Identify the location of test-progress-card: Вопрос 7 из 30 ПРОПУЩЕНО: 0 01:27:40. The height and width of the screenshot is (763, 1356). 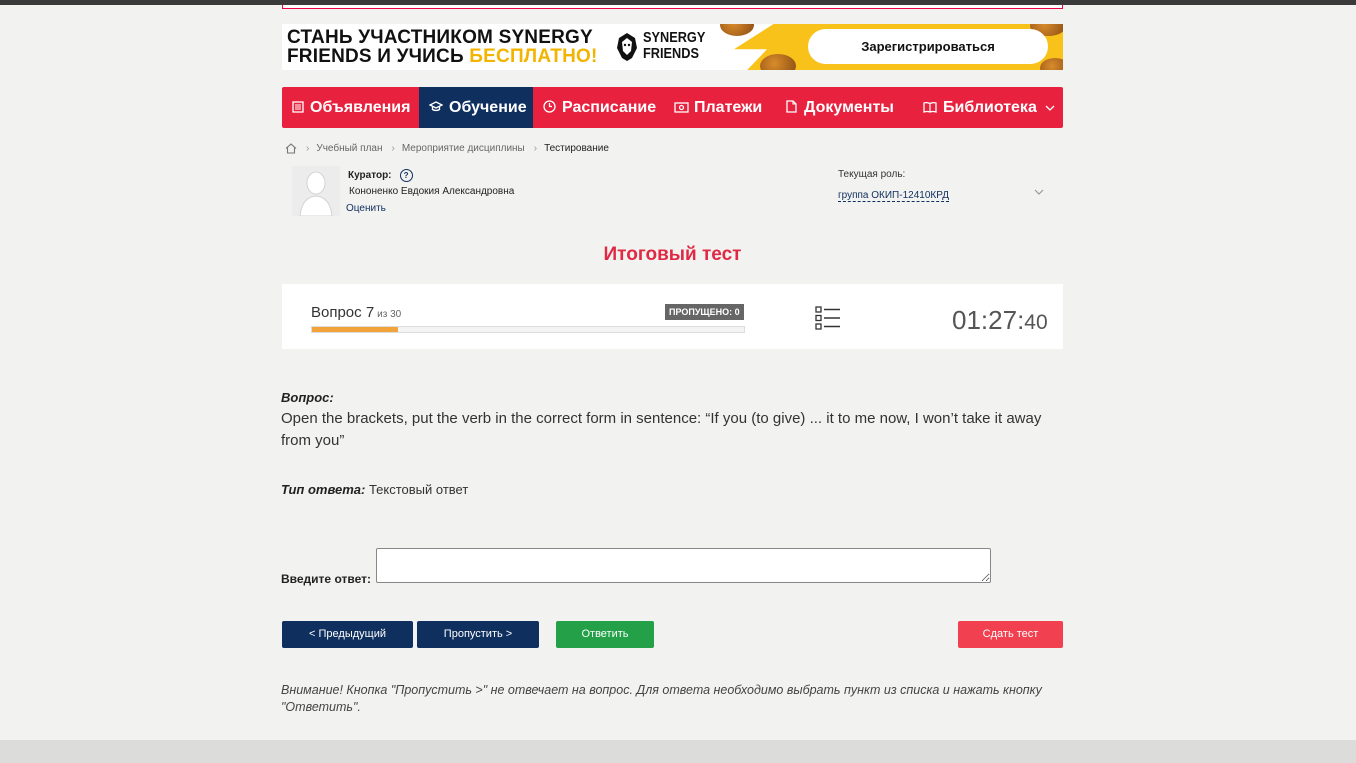
(672, 316).